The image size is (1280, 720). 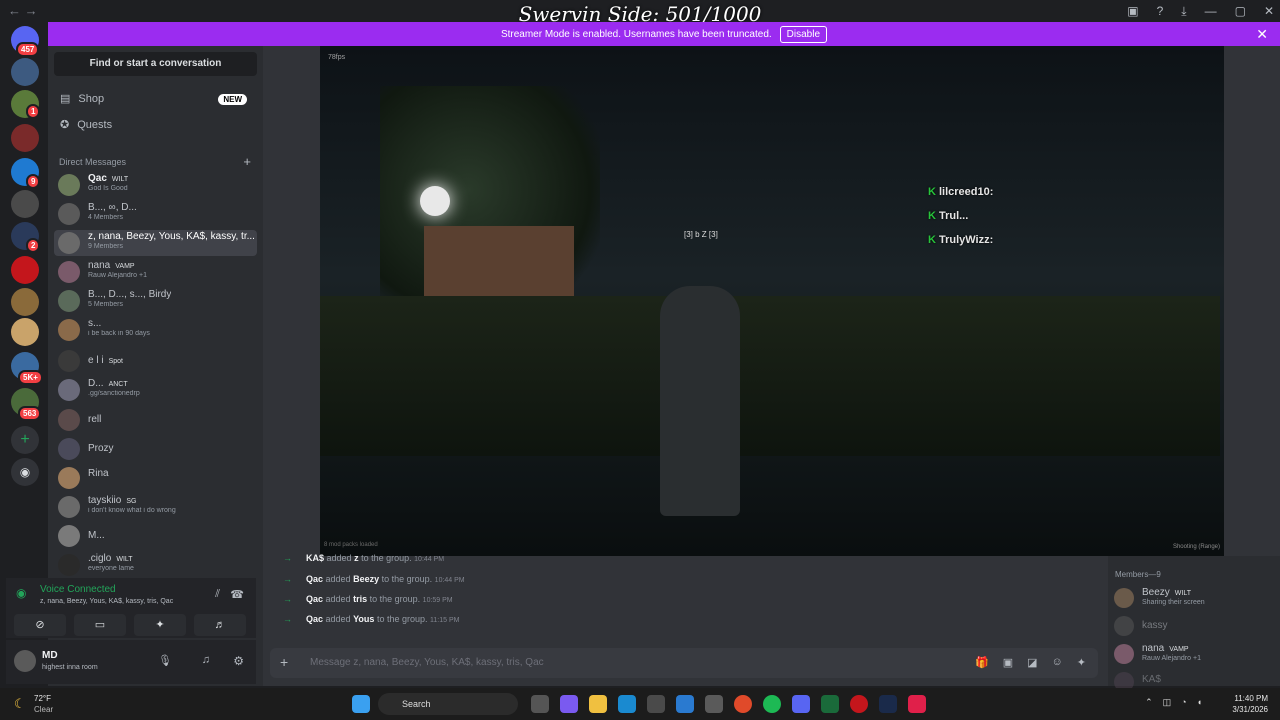 I want to click on shop-label: Shop, so click(x=91, y=98).